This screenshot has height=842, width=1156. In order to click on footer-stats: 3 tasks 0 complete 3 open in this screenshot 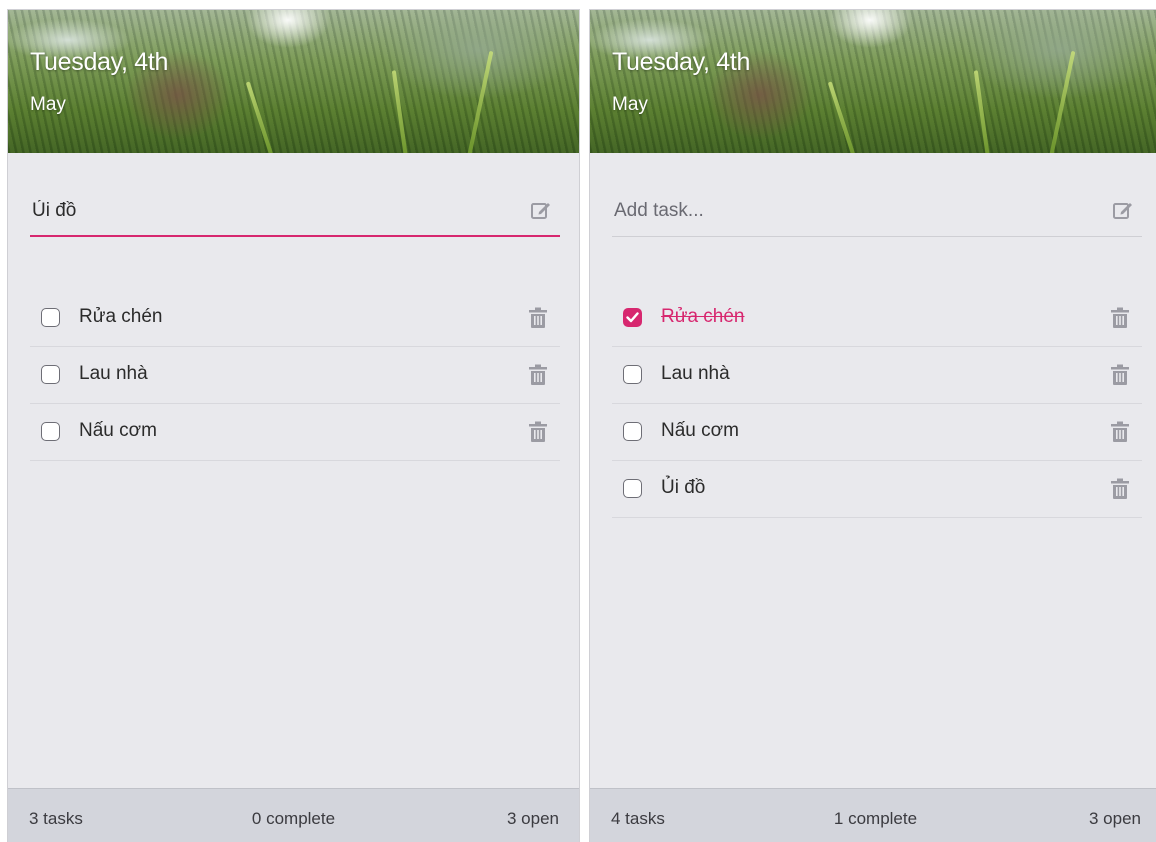, I will do `click(293, 815)`.